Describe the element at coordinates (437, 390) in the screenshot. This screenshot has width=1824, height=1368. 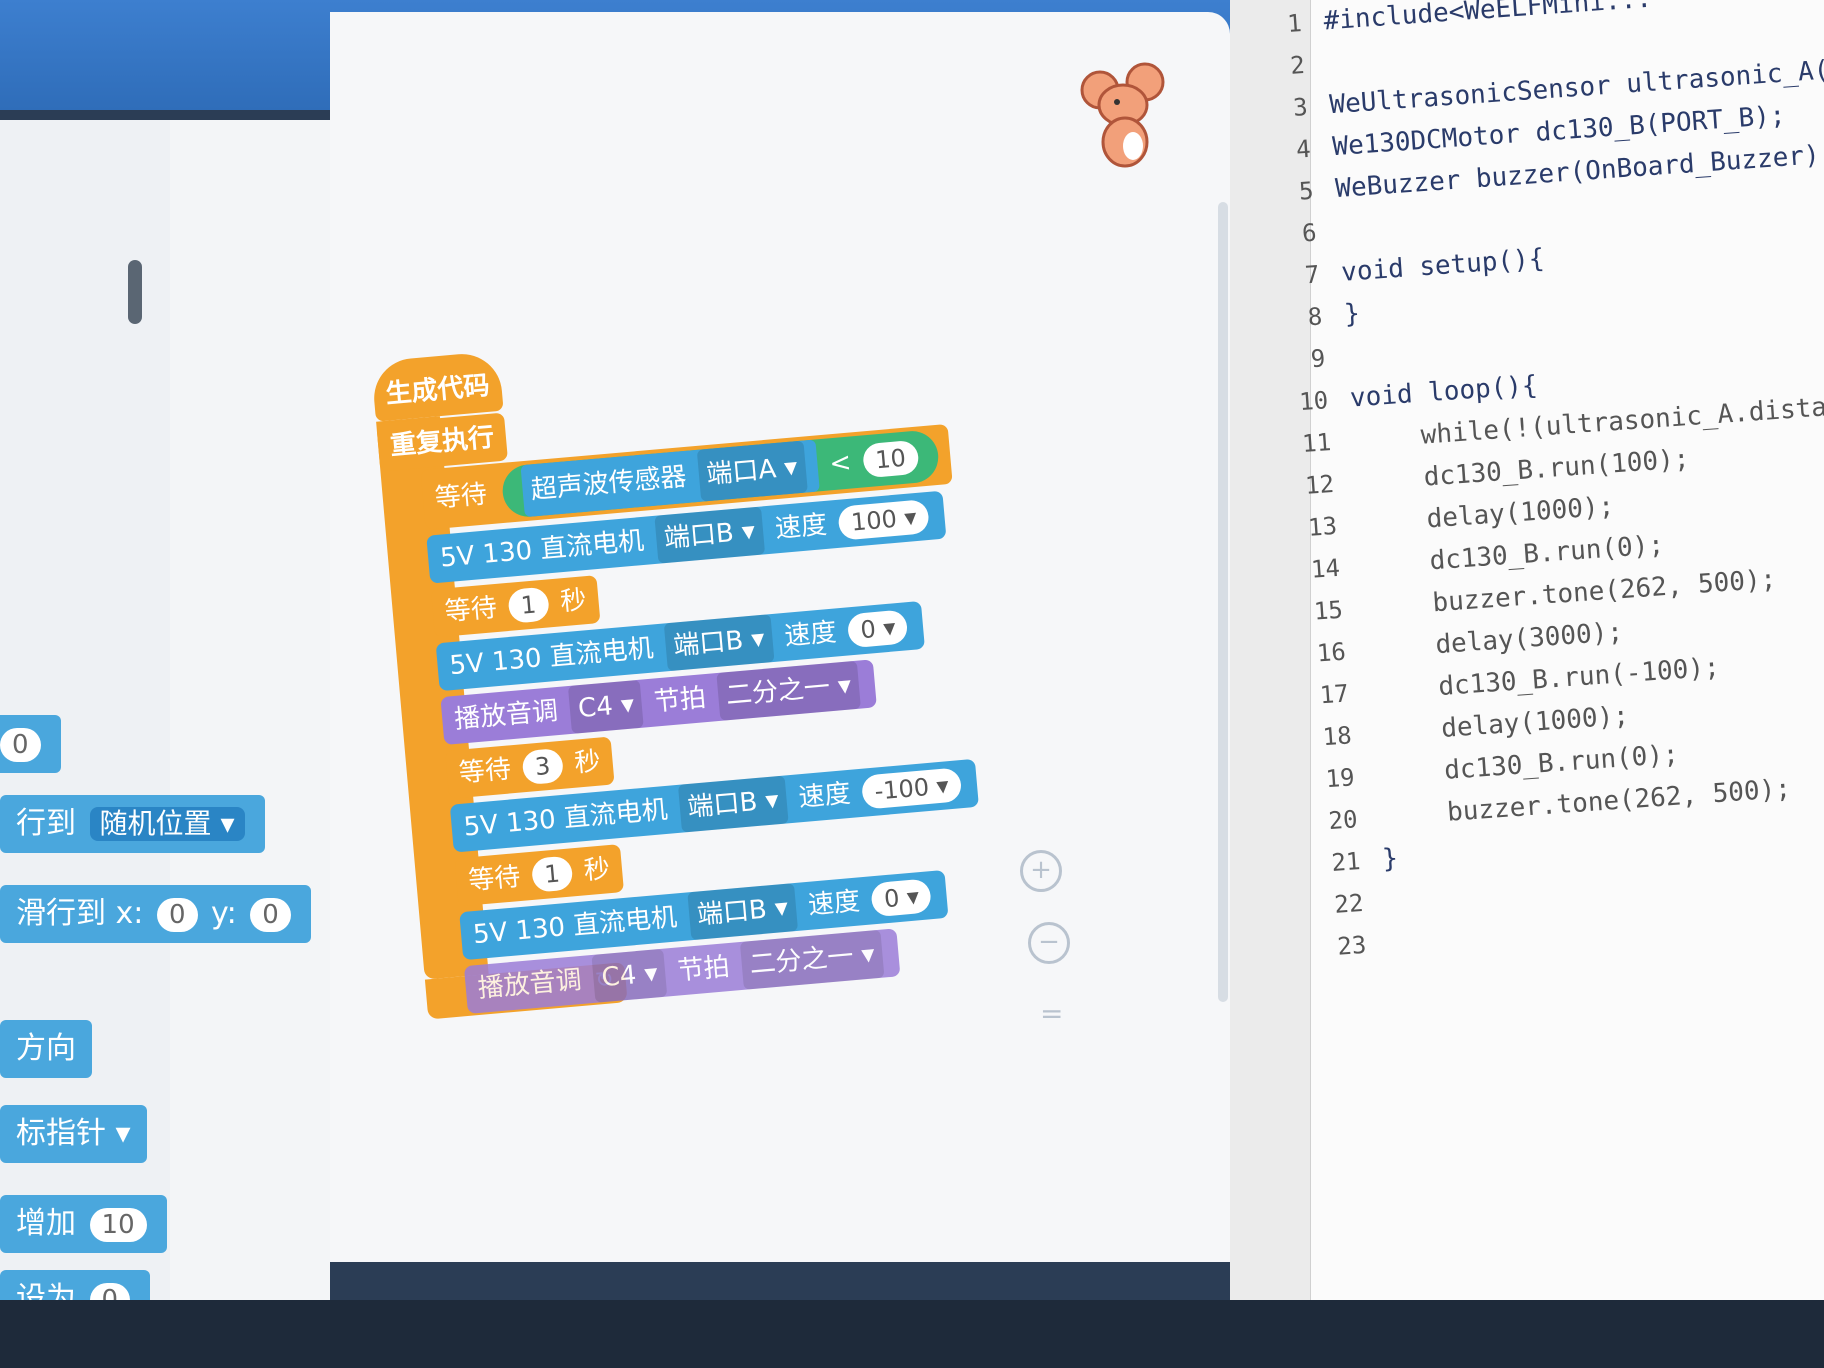
I see `hat-label: 生成代码` at that location.